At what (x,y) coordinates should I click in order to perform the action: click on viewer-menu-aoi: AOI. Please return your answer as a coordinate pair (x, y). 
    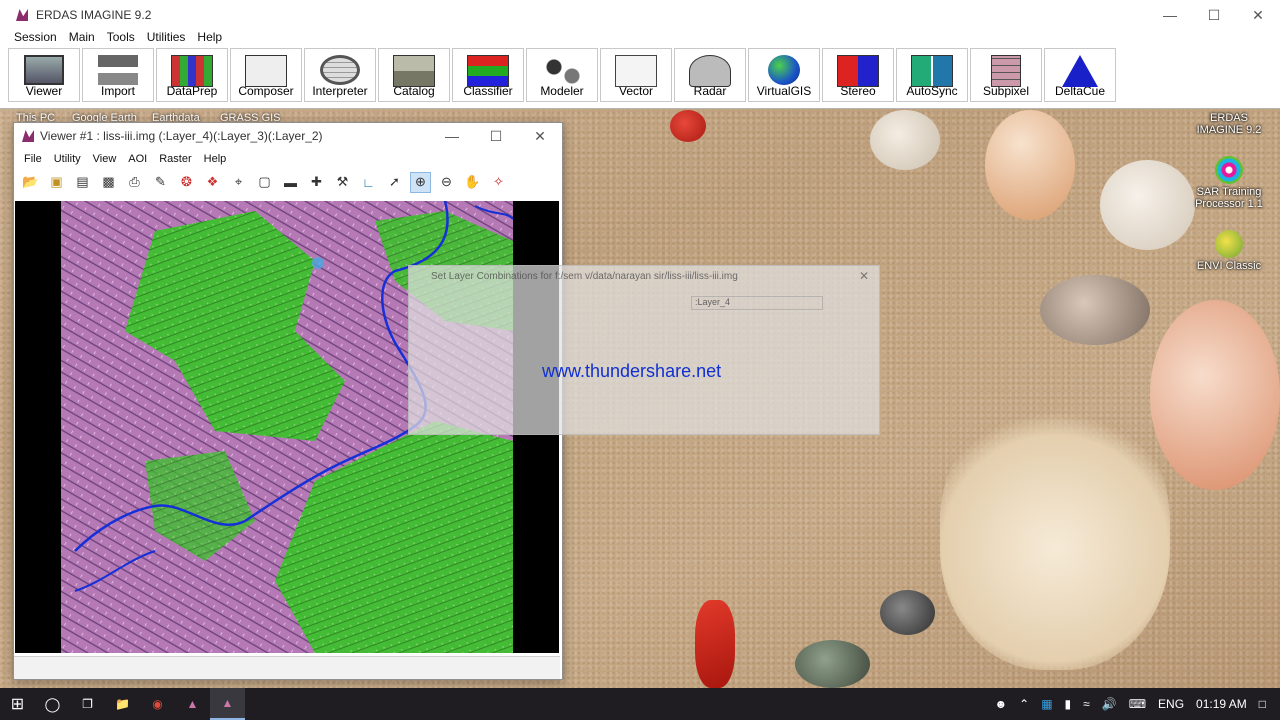
    Looking at the image, I should click on (137, 159).